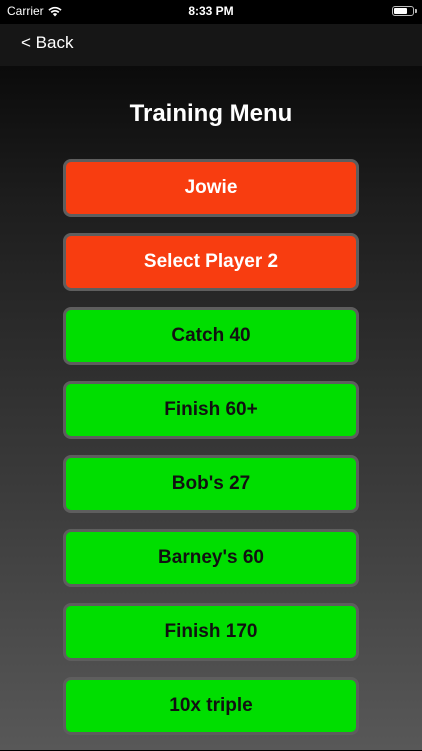 Image resolution: width=422 pixels, height=751 pixels. I want to click on page-title: Training Menu, so click(211, 113).